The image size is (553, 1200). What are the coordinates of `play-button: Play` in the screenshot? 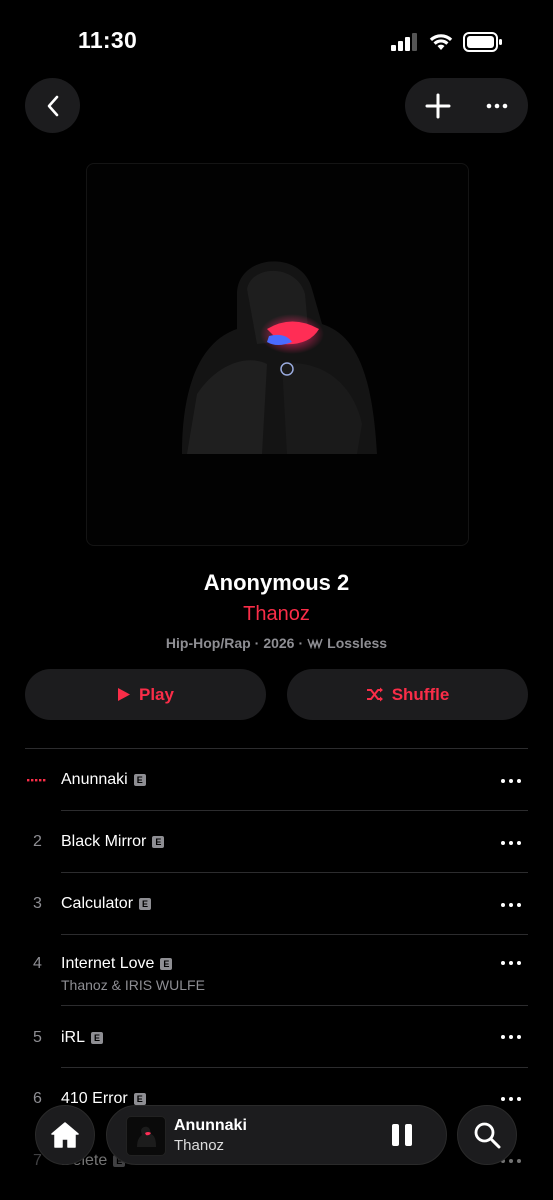 It's located at (145, 694).